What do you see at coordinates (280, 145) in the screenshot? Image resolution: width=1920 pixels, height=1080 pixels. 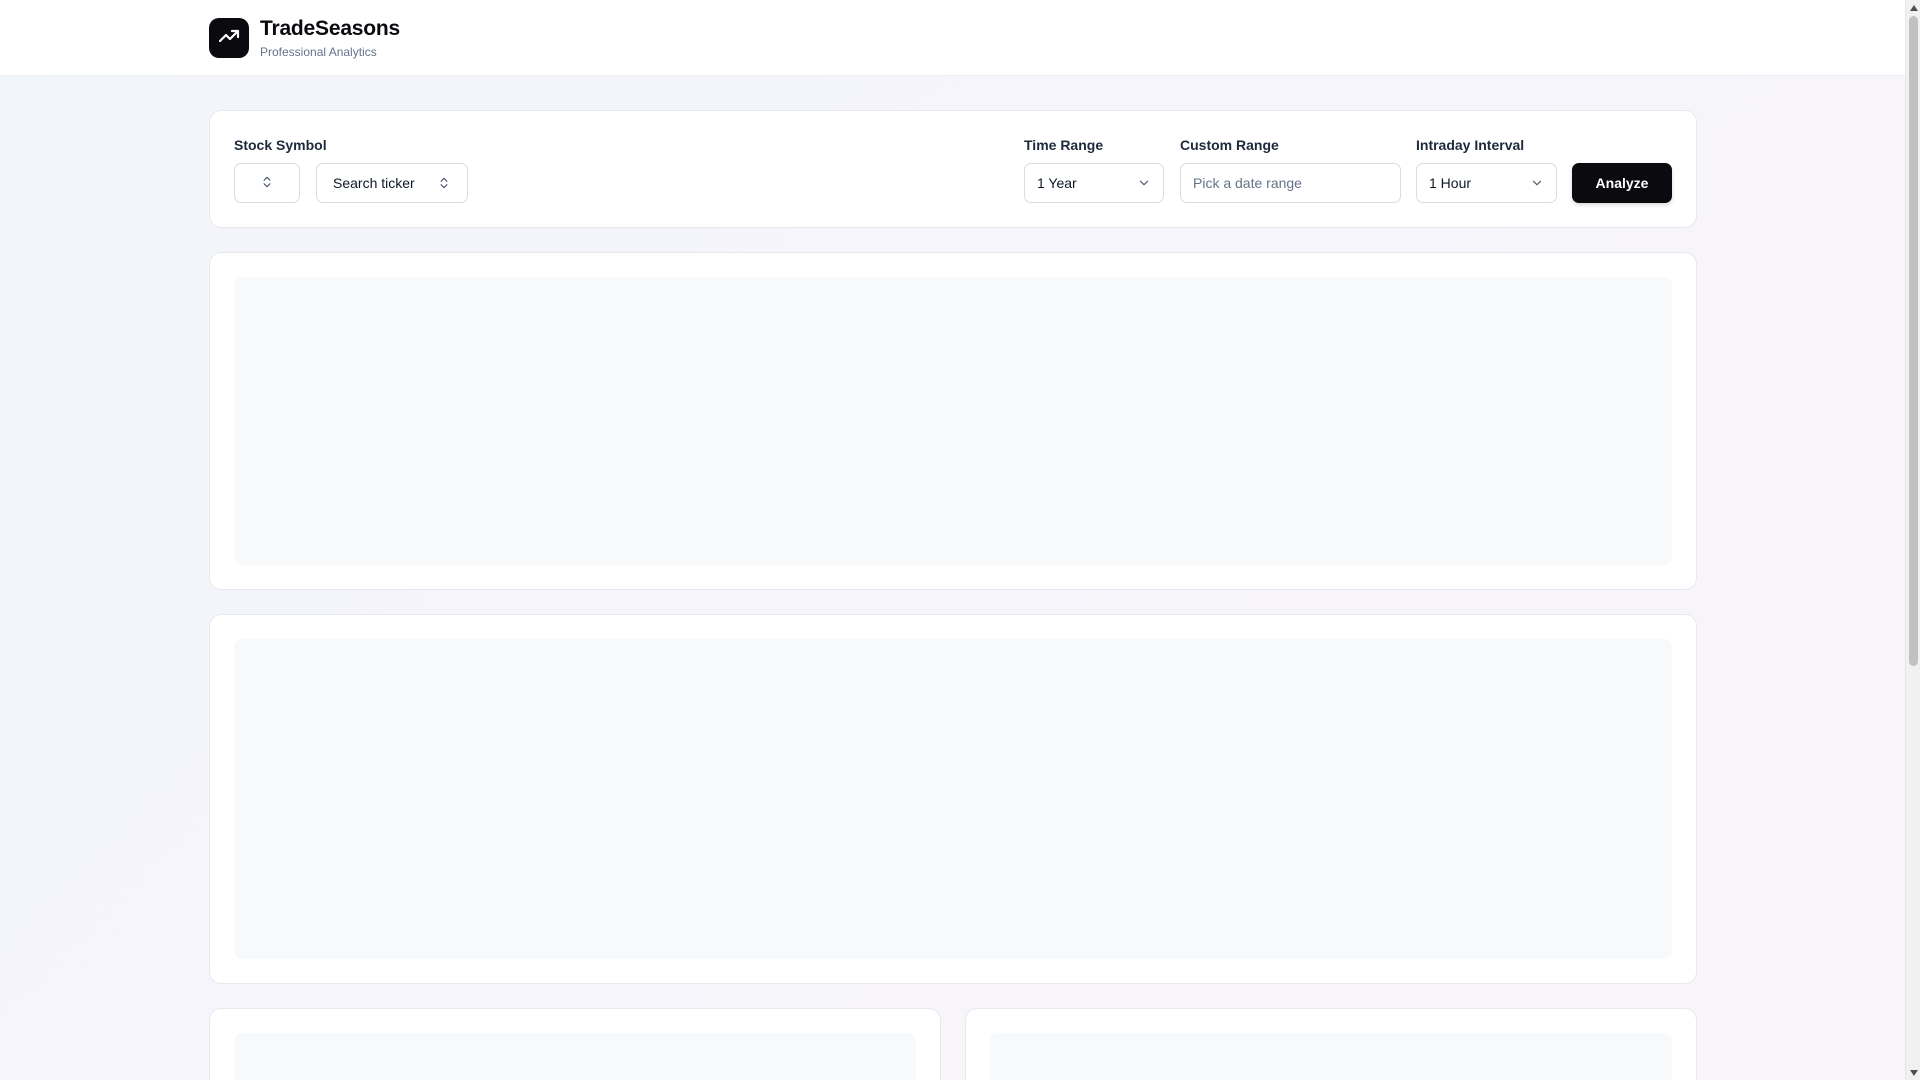 I see `stock-symbol-label: Stock Symbol` at bounding box center [280, 145].